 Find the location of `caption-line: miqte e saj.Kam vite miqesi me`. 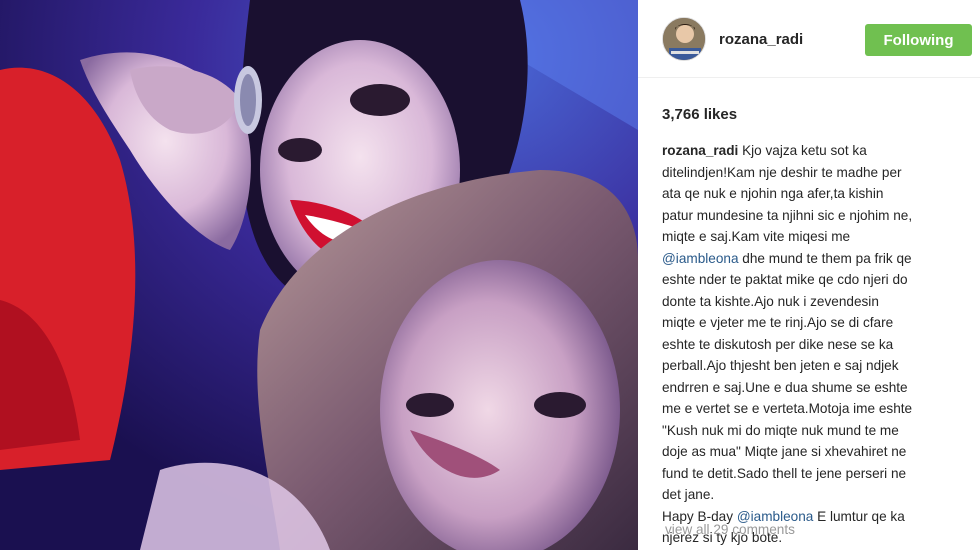

caption-line: miqte e saj.Kam vite miqesi me is located at coordinates (756, 236).